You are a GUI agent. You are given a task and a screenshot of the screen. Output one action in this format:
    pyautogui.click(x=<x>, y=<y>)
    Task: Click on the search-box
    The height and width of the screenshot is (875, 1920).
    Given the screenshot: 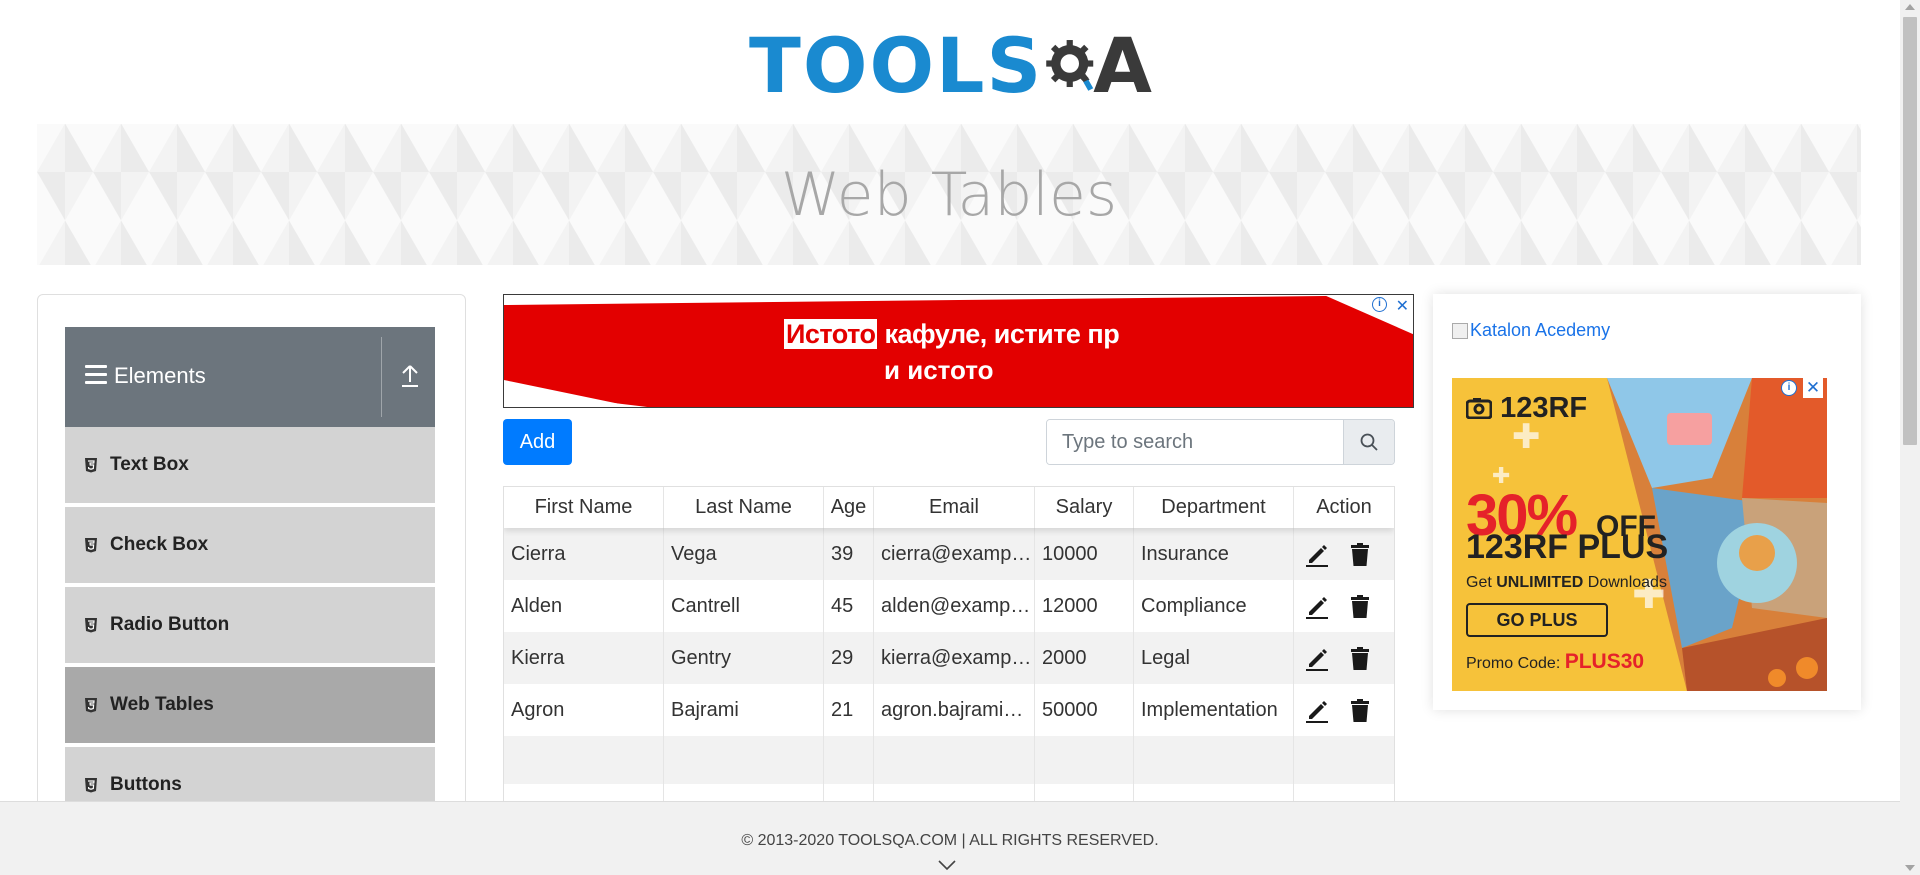 What is the action you would take?
    pyautogui.click(x=1220, y=442)
    